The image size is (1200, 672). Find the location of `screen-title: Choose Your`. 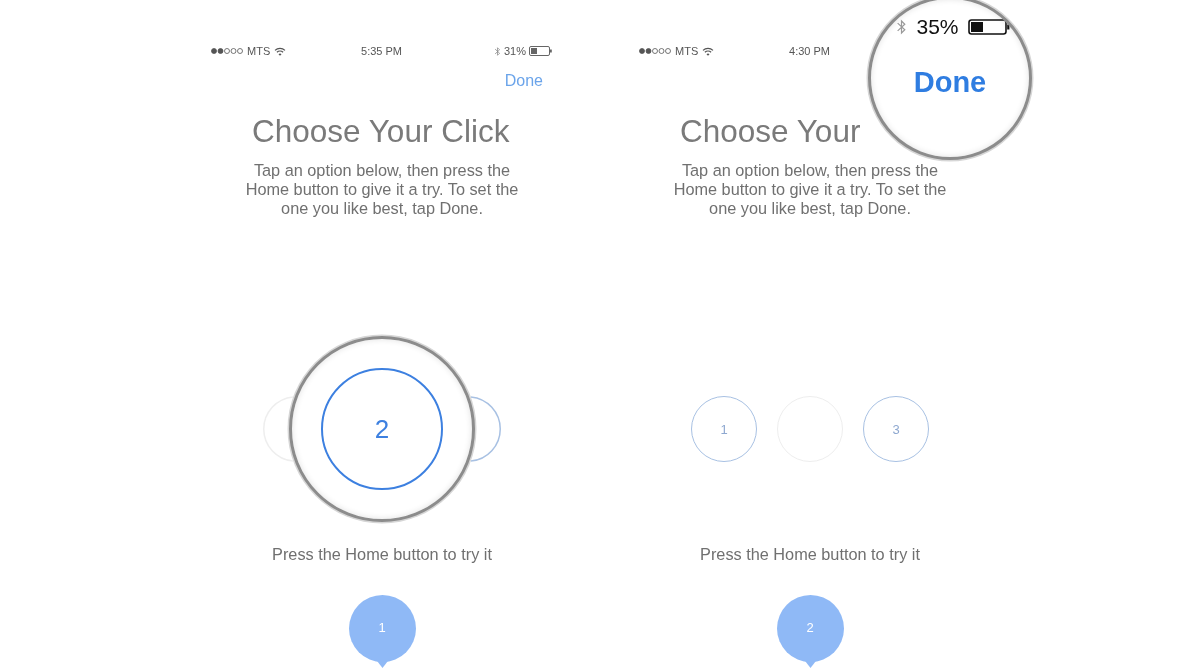

screen-title: Choose Your is located at coordinates (770, 131).